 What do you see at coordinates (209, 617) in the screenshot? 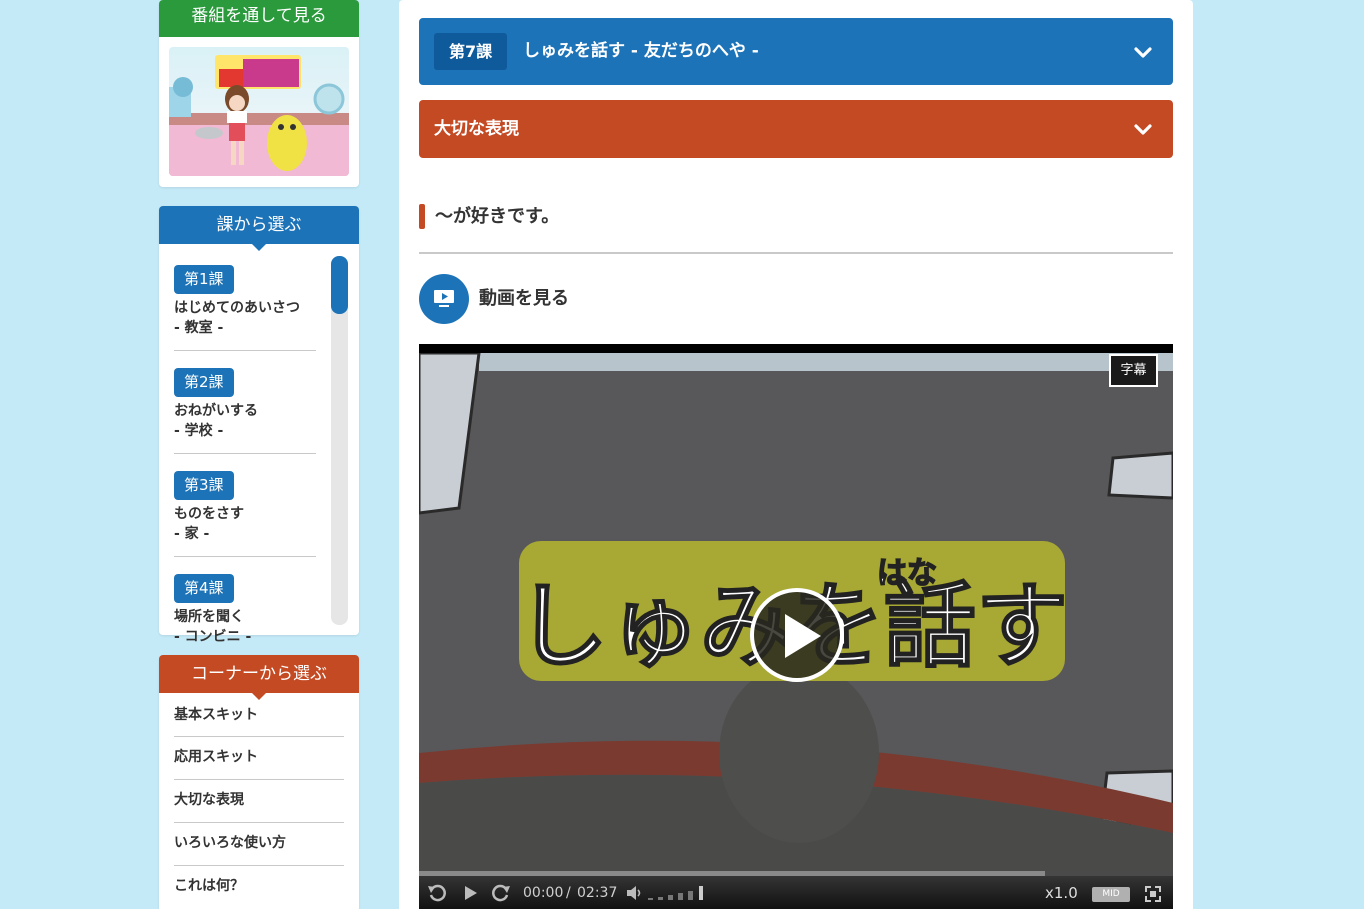
I see `lesson-title: 場所を聞く` at bounding box center [209, 617].